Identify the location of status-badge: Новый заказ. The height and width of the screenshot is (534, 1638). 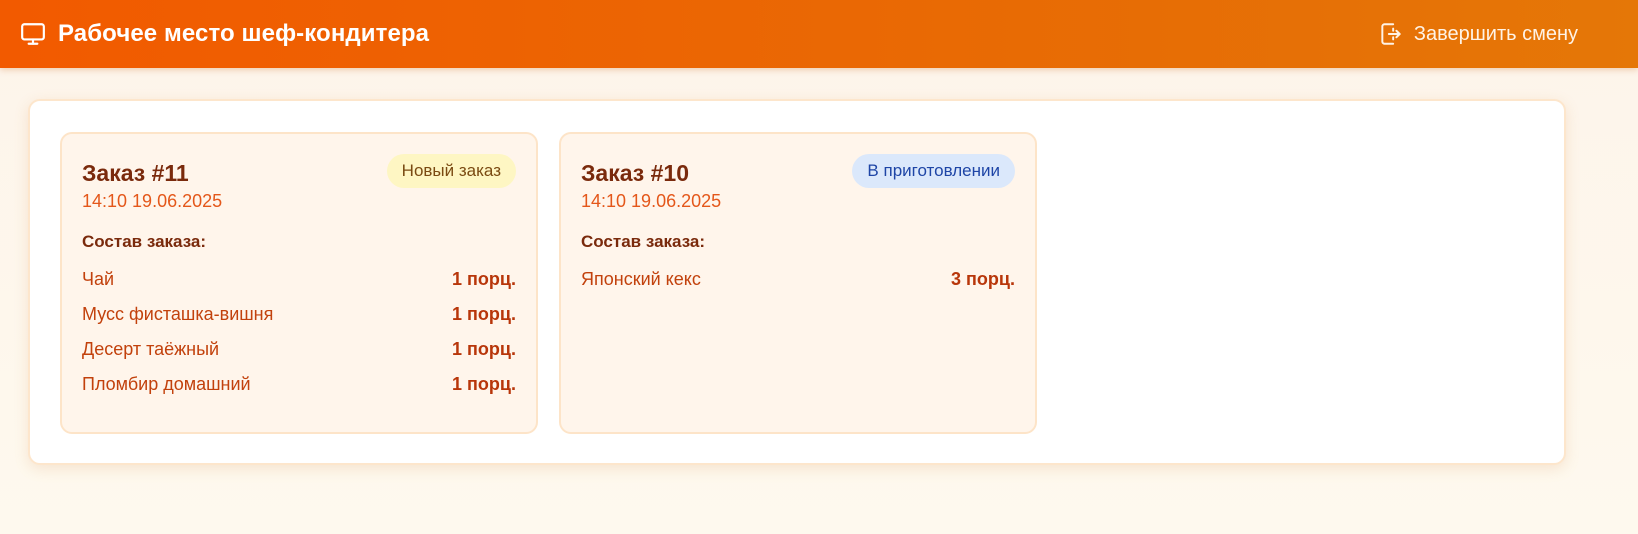
(451, 171).